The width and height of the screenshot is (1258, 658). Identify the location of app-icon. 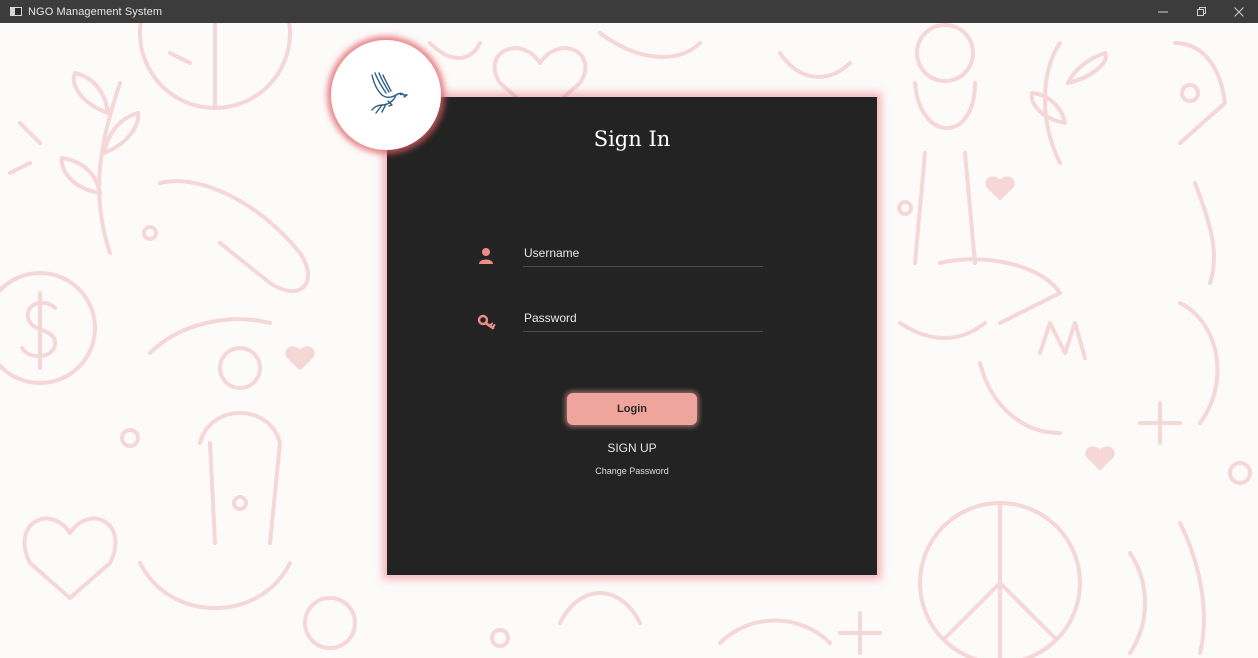
(16, 11).